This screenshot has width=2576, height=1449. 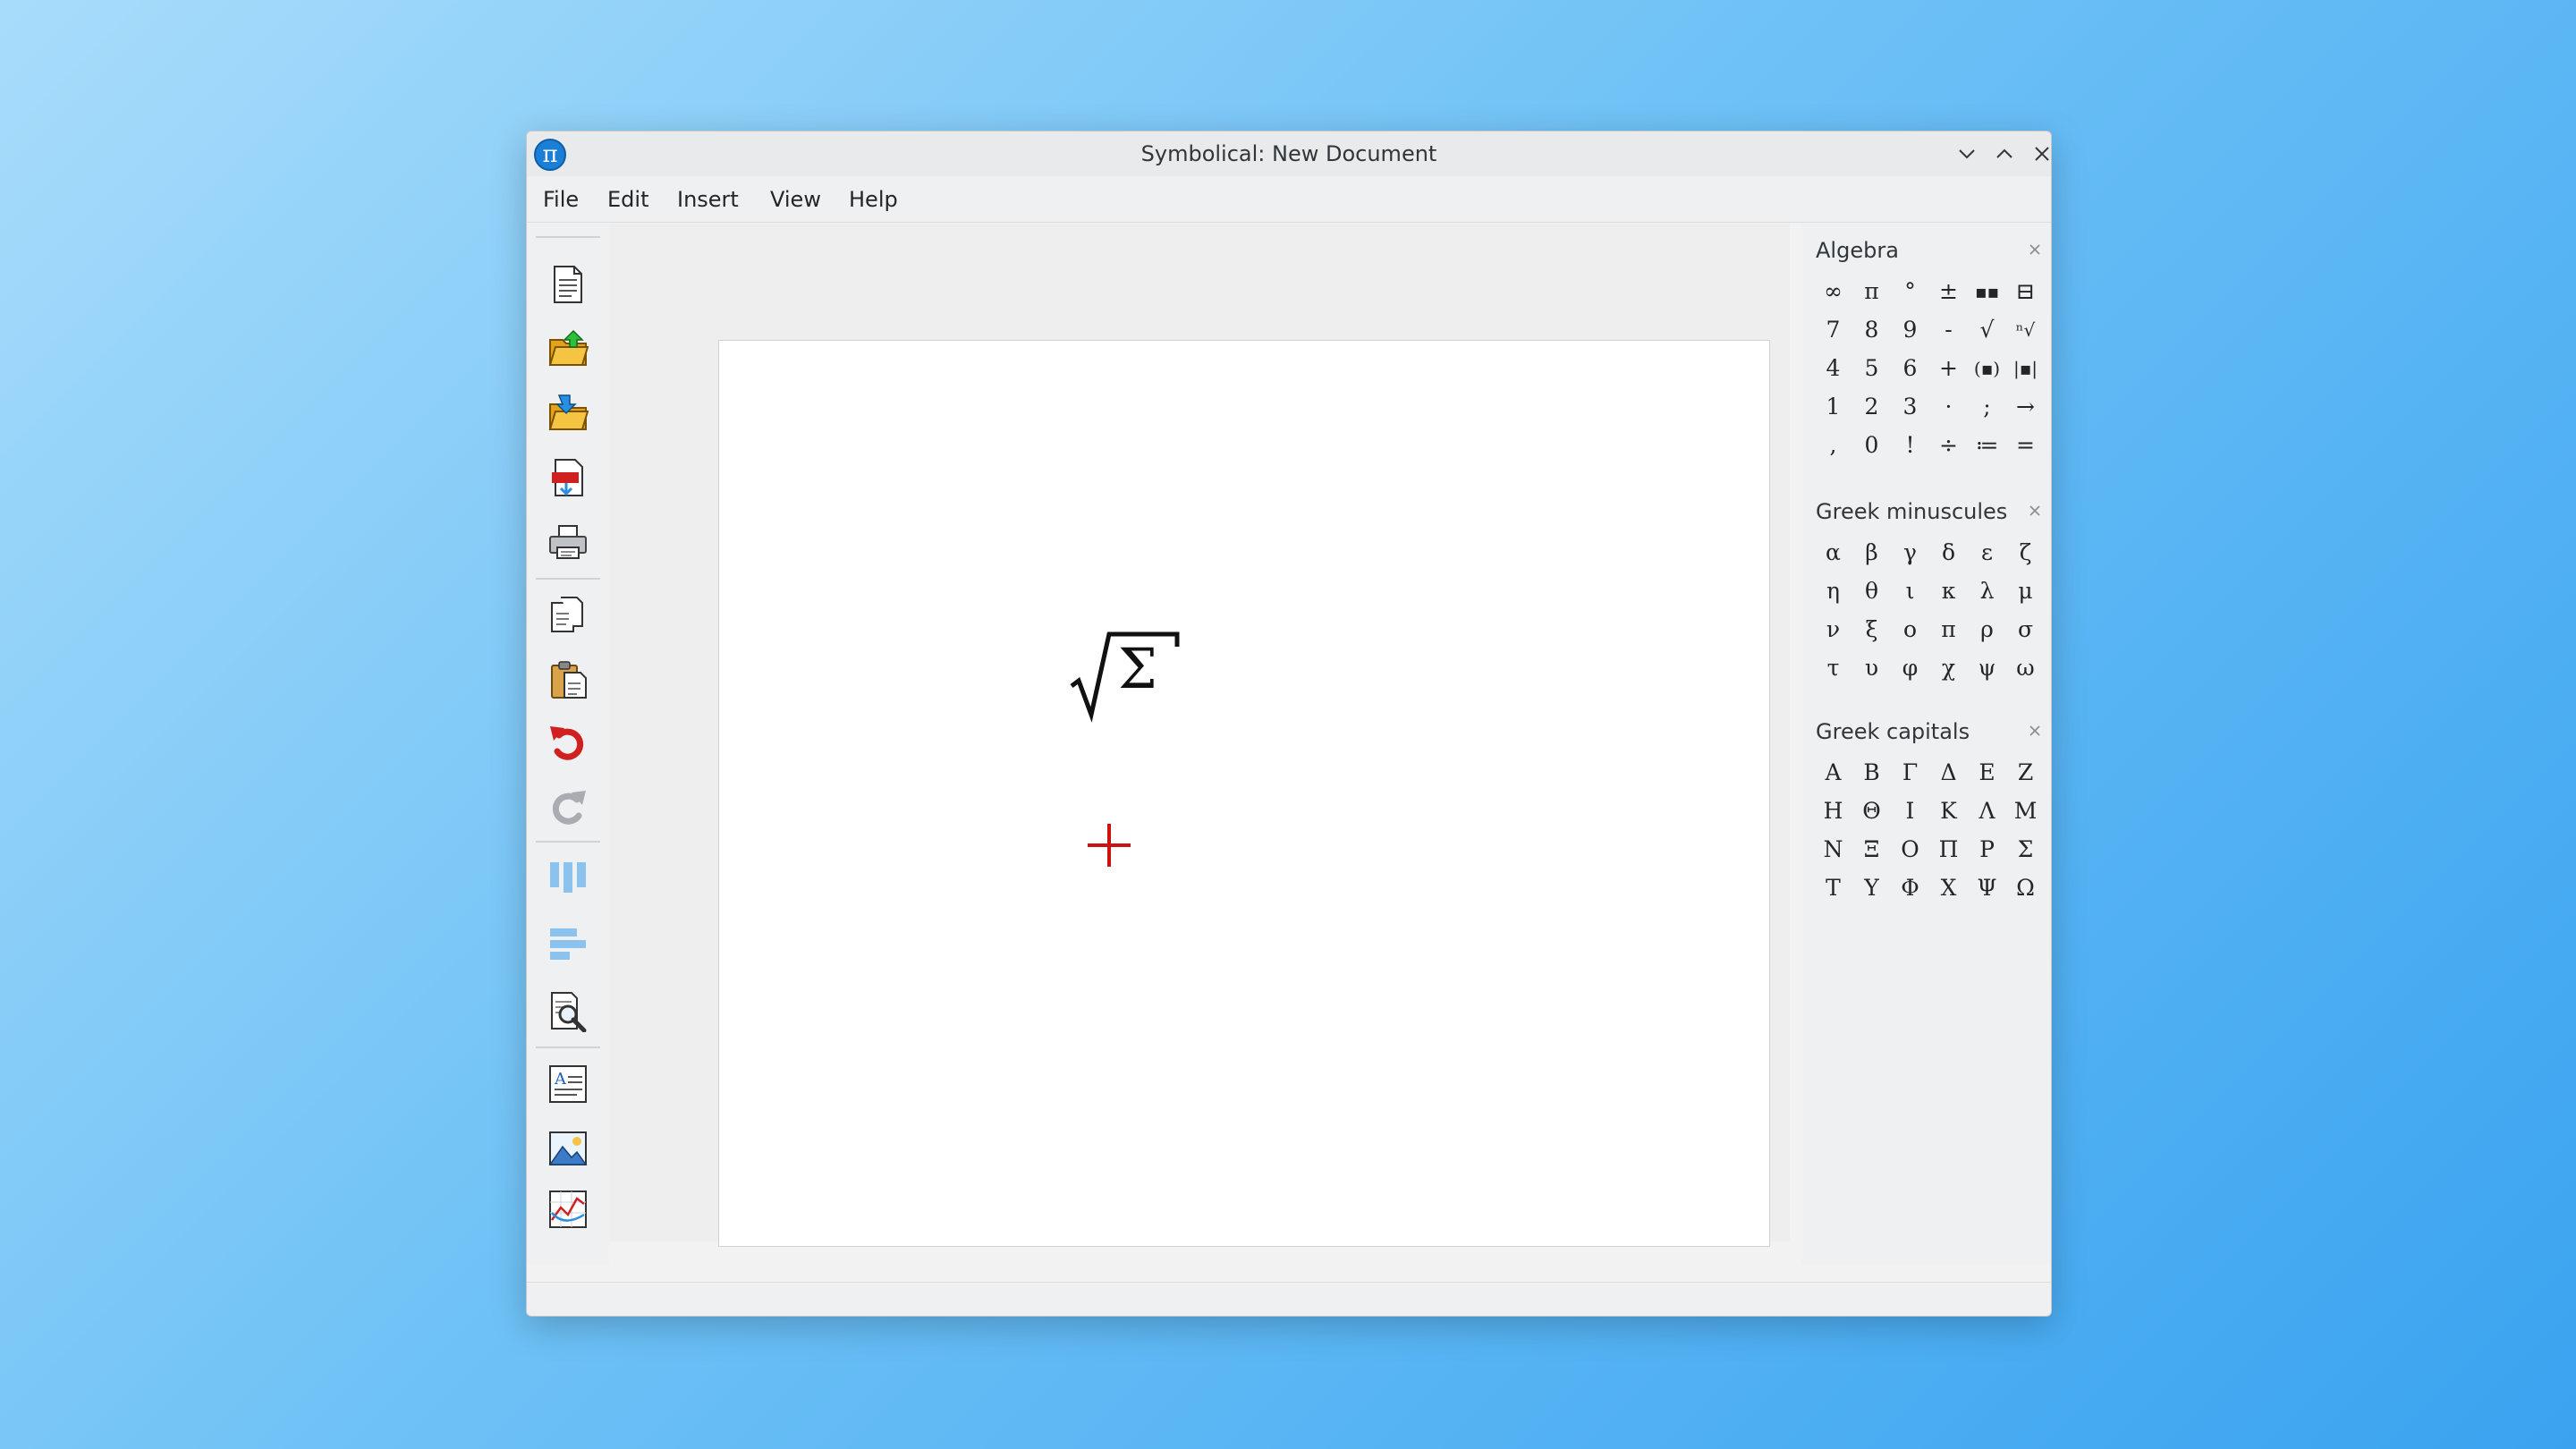 I want to click on symbol-button: 5, so click(x=1871, y=368).